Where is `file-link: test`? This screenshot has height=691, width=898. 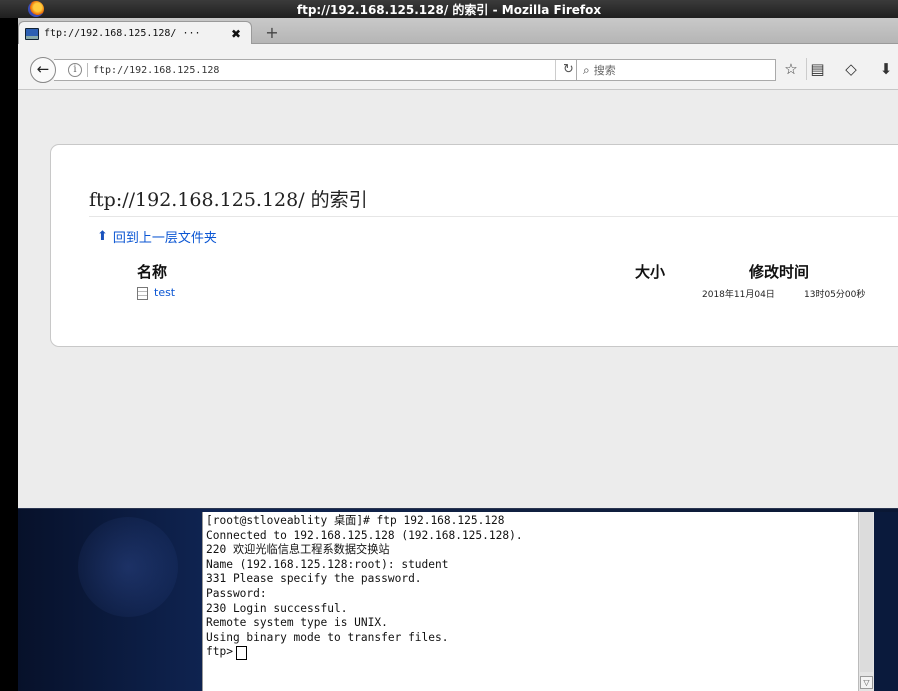
file-link: test is located at coordinates (164, 292).